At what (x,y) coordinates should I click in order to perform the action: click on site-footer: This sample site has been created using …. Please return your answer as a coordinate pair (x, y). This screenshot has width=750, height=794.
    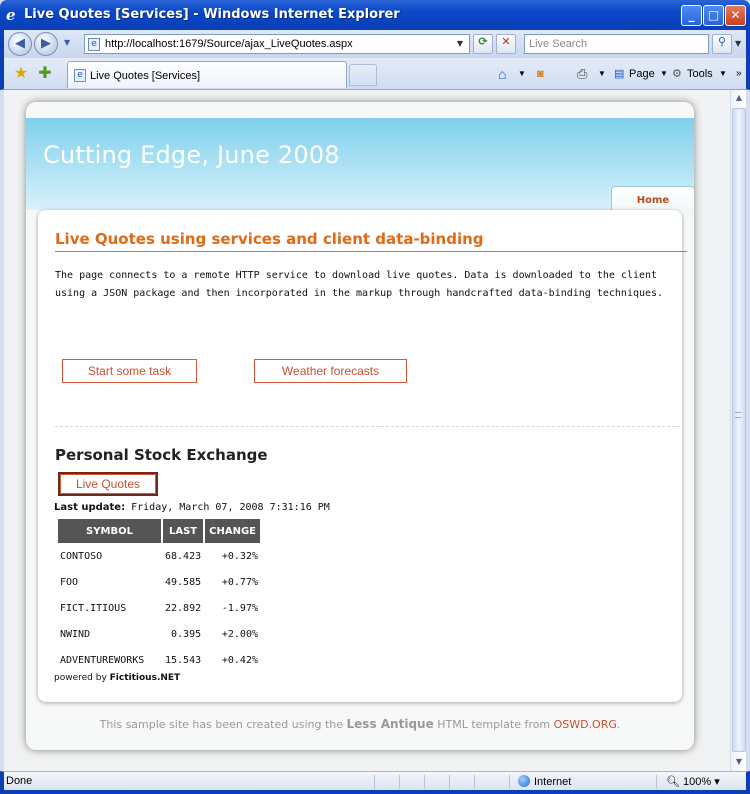
    Looking at the image, I should click on (360, 724).